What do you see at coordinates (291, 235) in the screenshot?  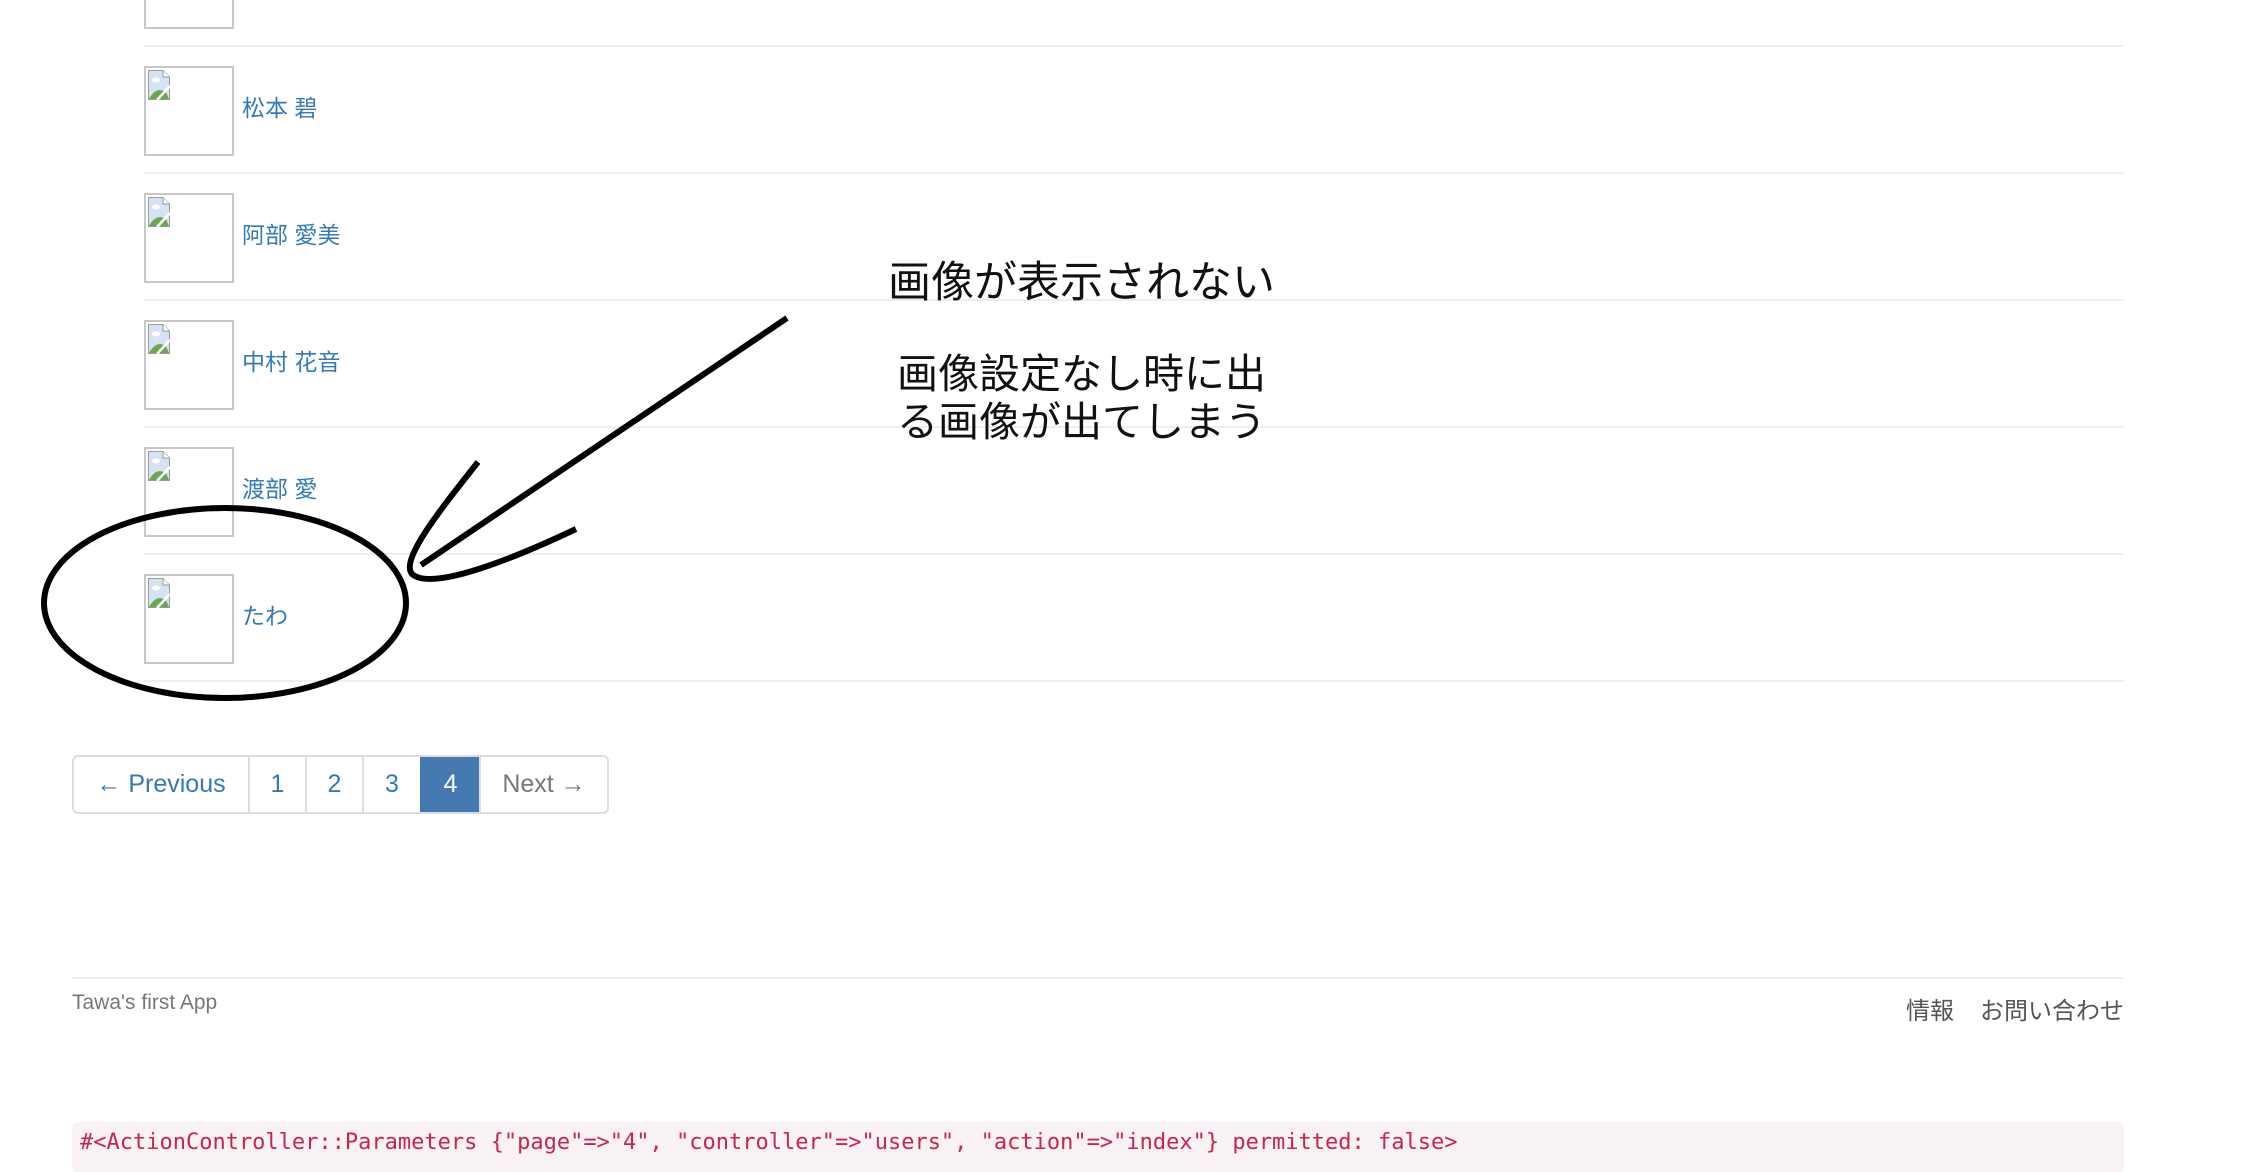 I see `user-name-link: 阿部 愛美` at bounding box center [291, 235].